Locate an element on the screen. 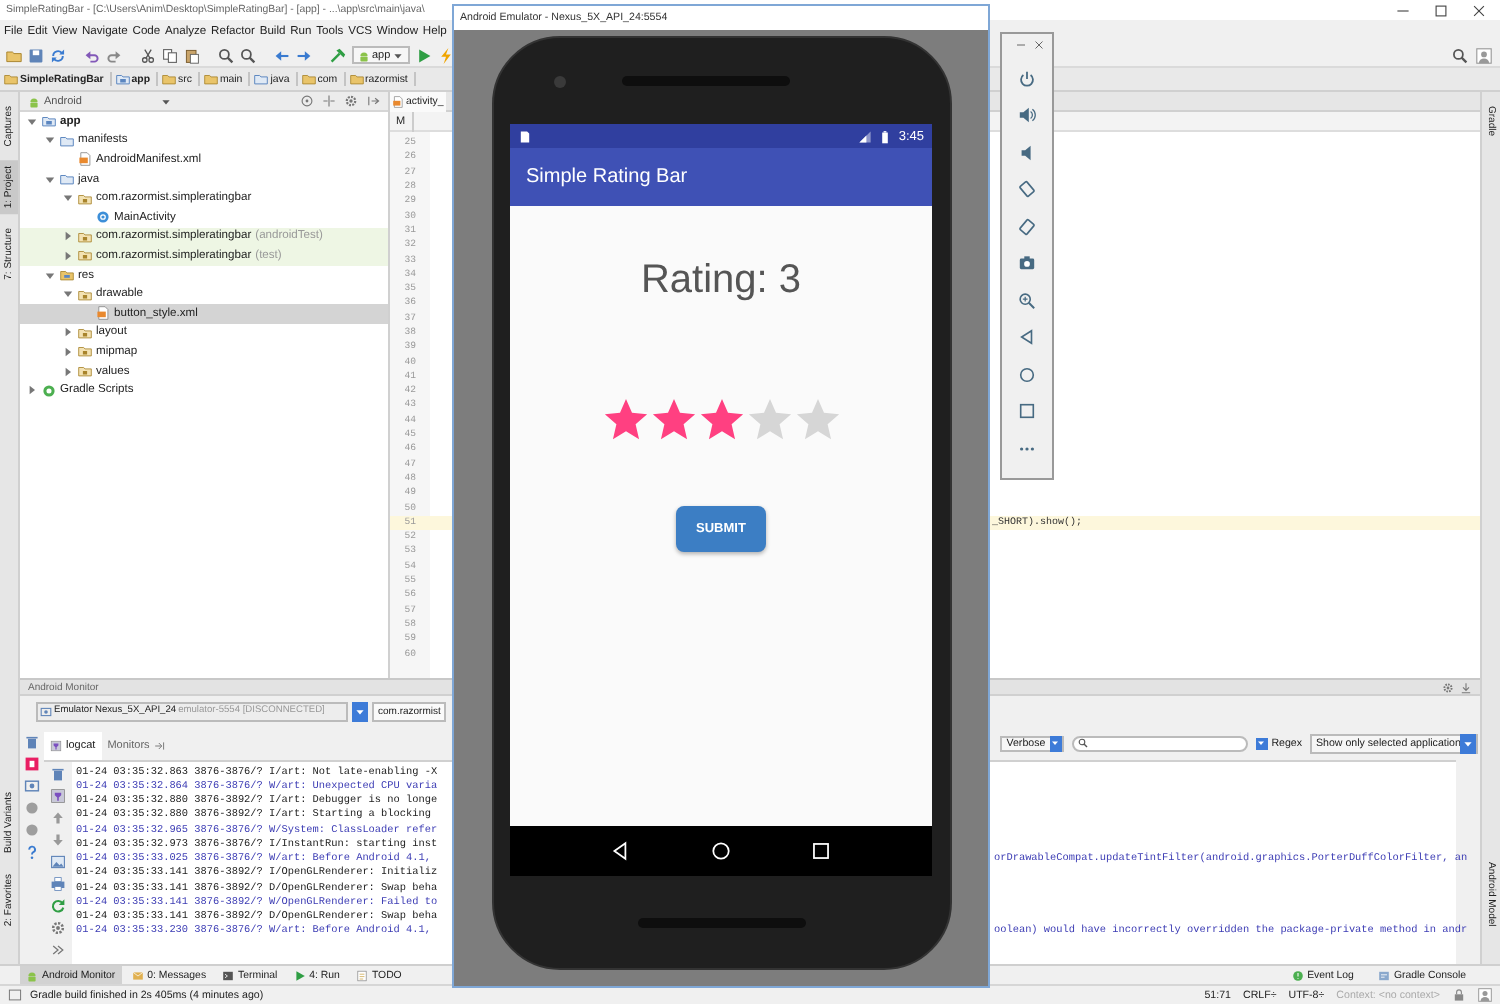 This screenshot has height=1004, width=1500. signal-icon is located at coordinates (865, 136).